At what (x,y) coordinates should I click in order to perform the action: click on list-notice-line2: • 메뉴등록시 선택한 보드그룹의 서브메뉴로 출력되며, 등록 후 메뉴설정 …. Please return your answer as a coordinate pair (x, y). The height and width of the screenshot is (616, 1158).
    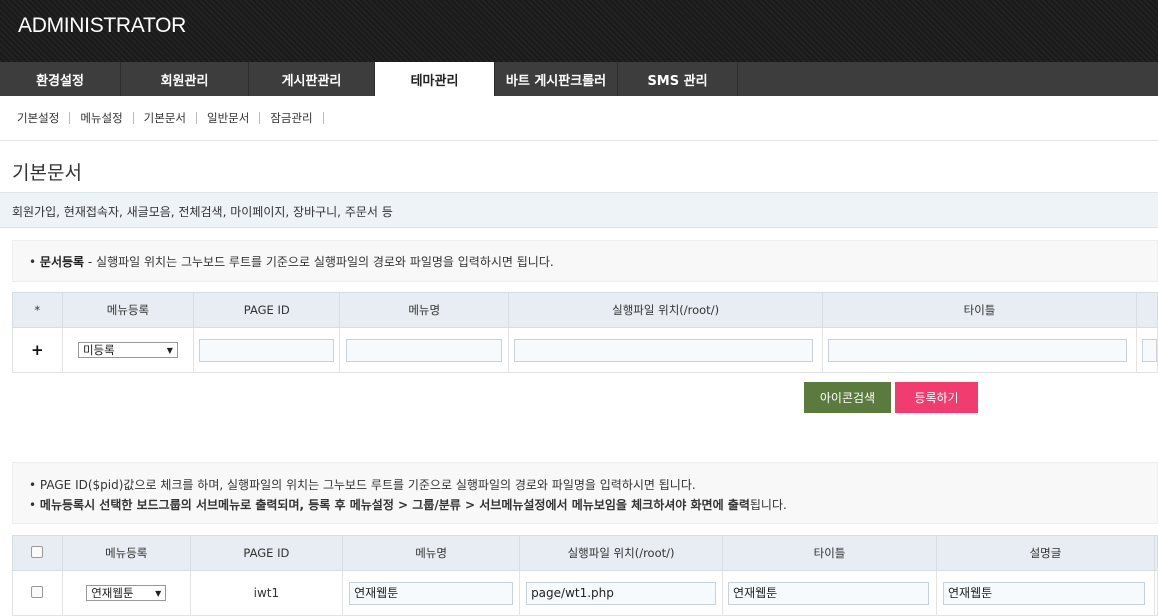
    Looking at the image, I should click on (585, 505).